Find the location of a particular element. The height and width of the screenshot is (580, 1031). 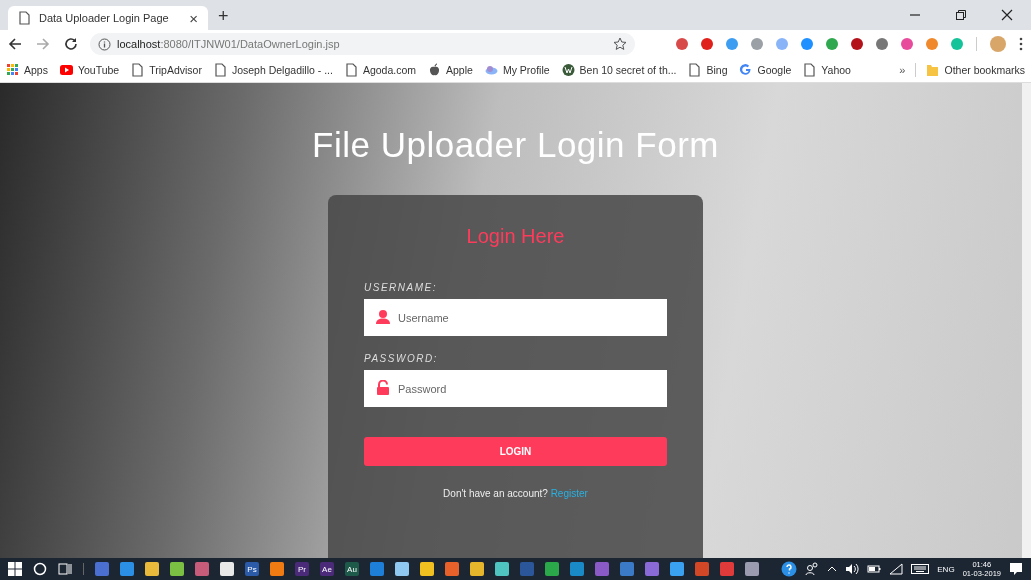

play-icon is located at coordinates (66, 70).